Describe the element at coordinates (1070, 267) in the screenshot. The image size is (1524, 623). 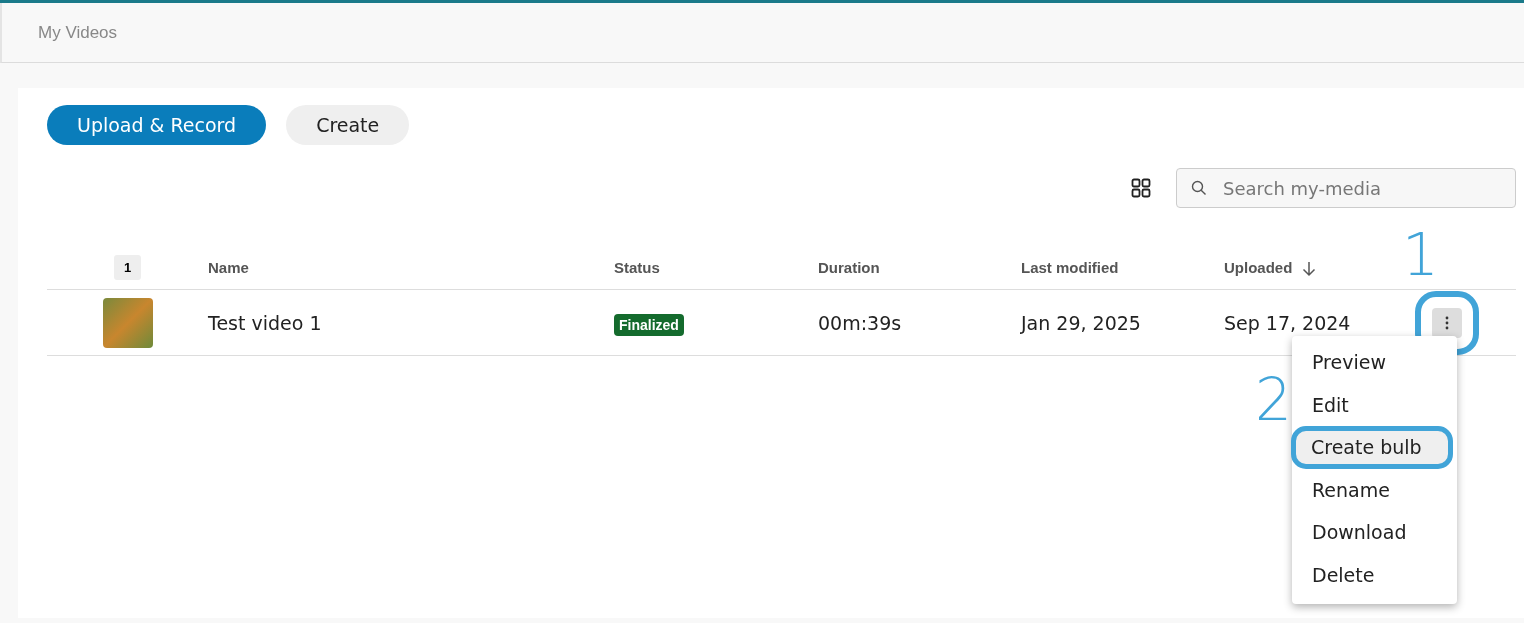
I see `column-header: Last modified` at that location.